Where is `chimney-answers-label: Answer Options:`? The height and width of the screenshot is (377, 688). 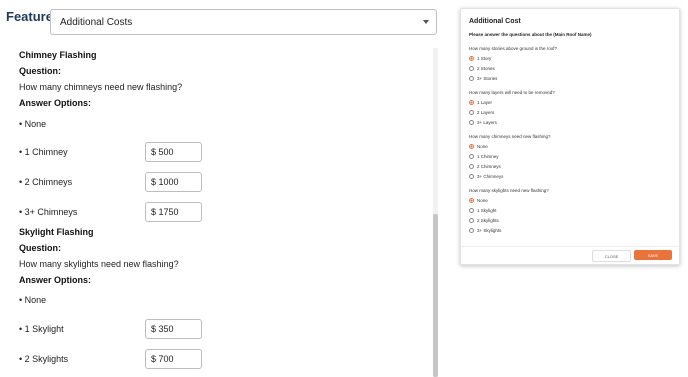 chimney-answers-label: Answer Options: is located at coordinates (55, 103).